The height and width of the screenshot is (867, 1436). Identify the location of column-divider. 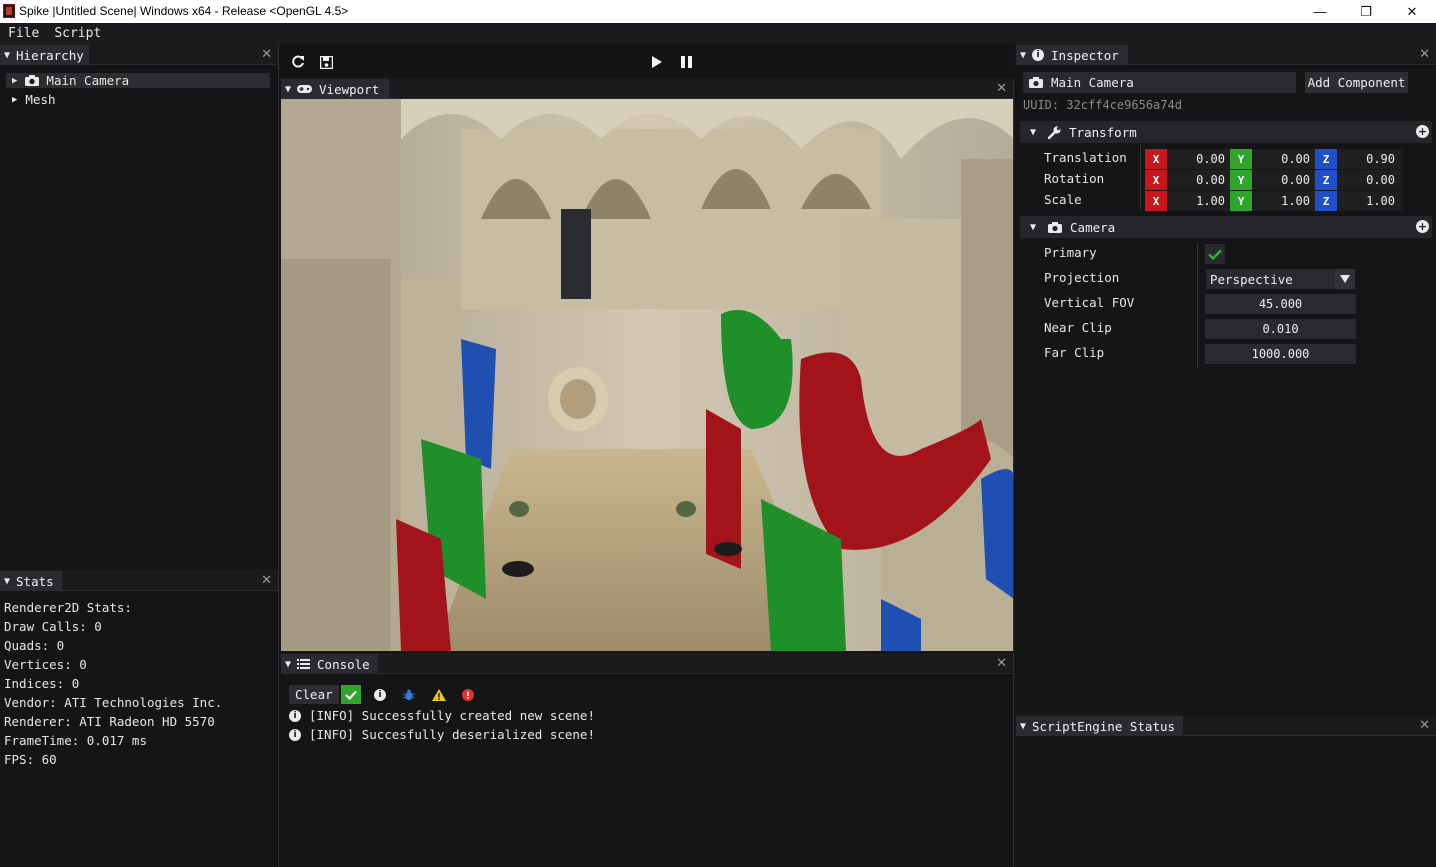
(1197, 305).